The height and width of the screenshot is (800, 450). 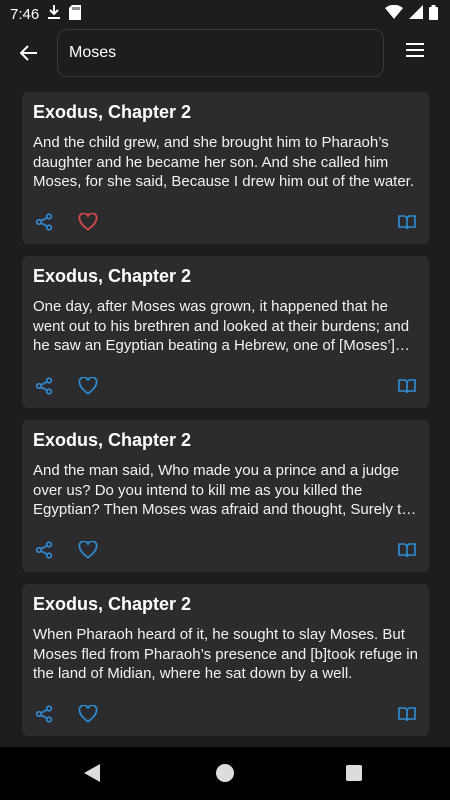 I want to click on signal-icon, so click(x=416, y=14).